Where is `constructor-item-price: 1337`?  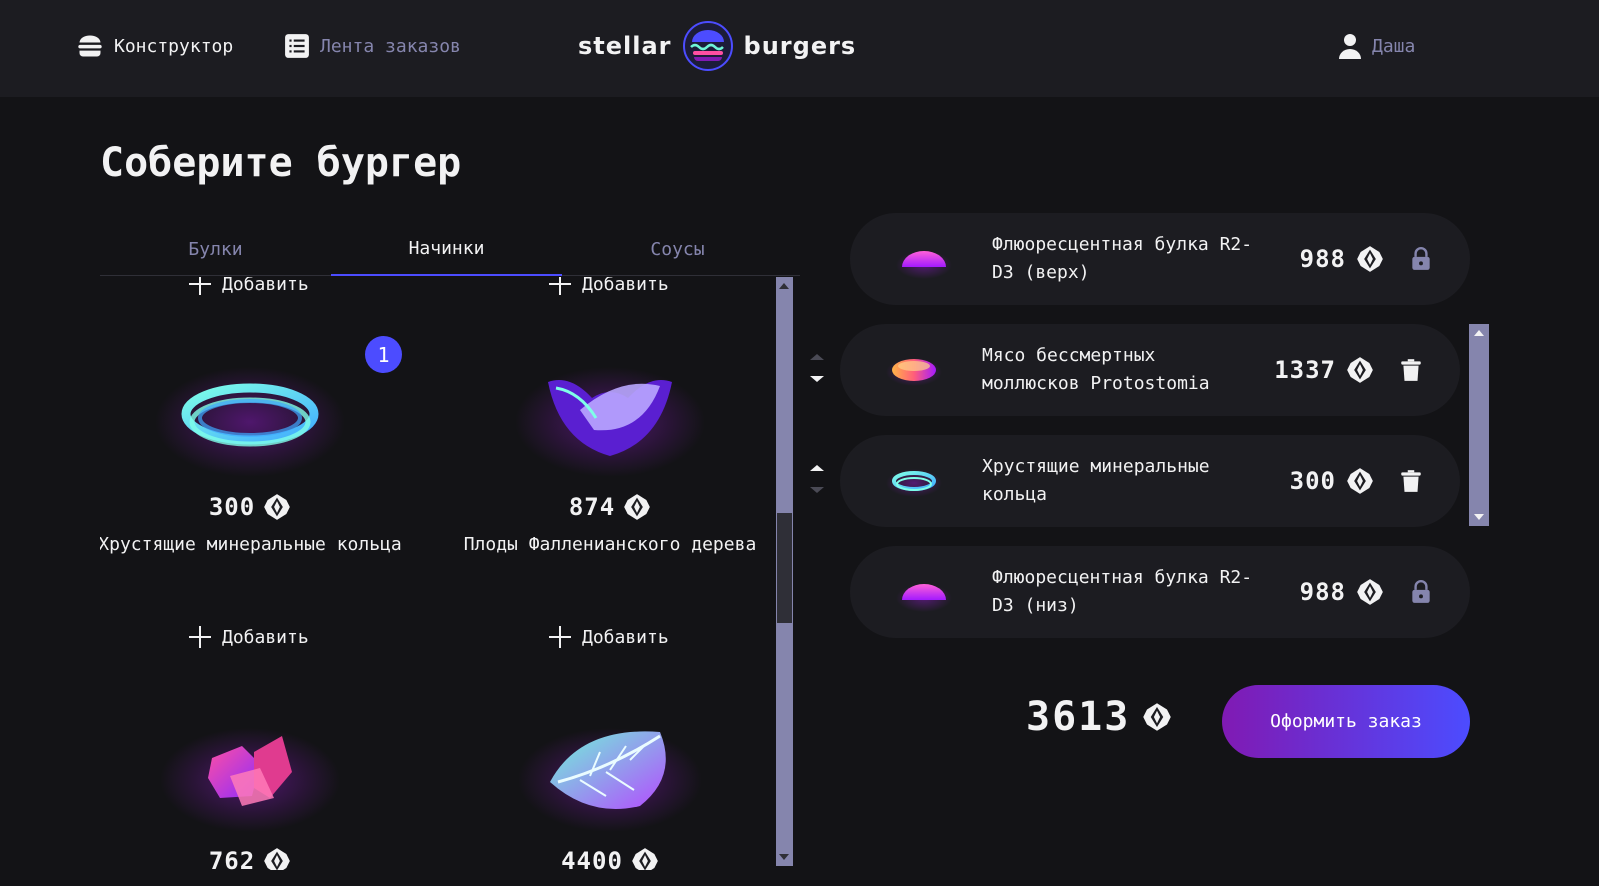
constructor-item-price: 1337 is located at coordinates (1324, 370).